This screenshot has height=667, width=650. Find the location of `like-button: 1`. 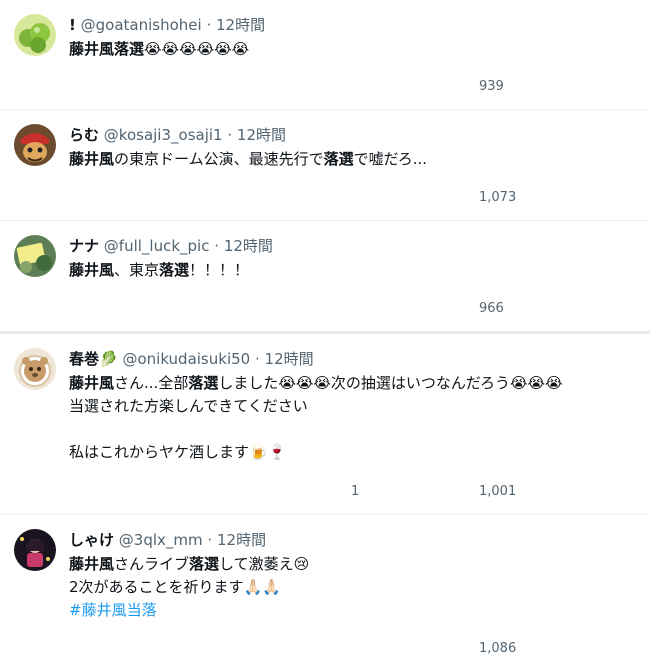

like-button: 1 is located at coordinates (342, 491).